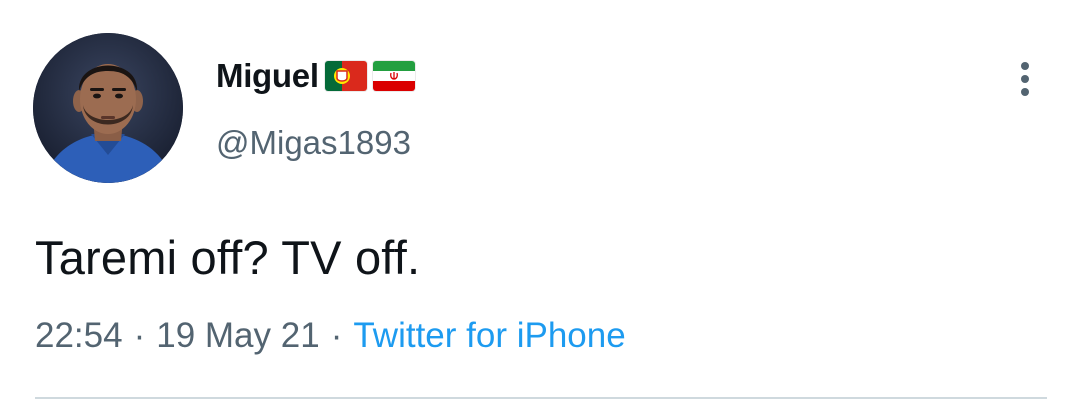  I want to click on author-name-row: Miguel, so click(315, 76).